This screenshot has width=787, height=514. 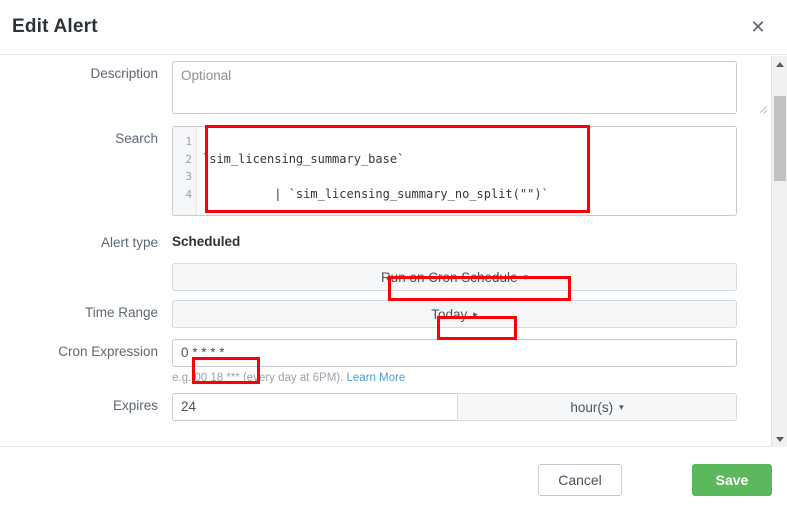 What do you see at coordinates (454, 87) in the screenshot?
I see `description-input: Optional` at bounding box center [454, 87].